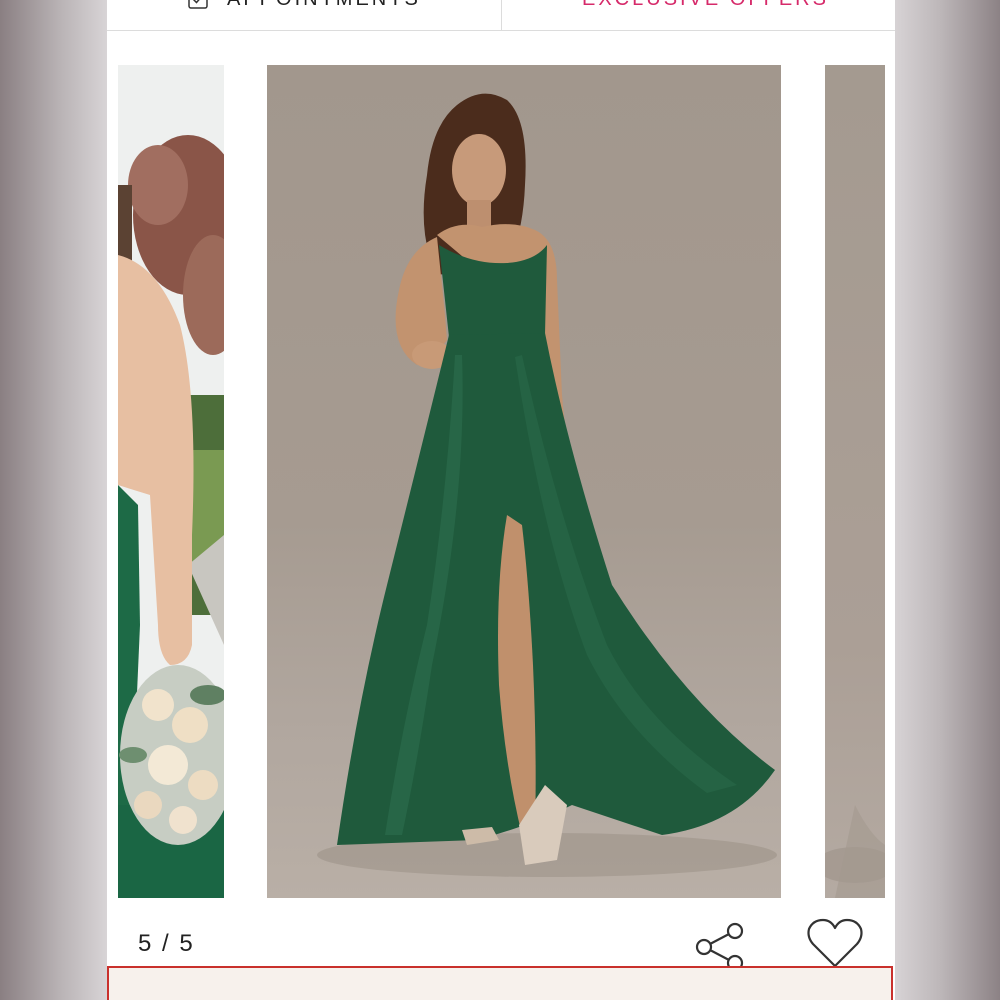  I want to click on tab-exclusive-offers: EXCLUSIVE OFFERS, so click(705, 5).